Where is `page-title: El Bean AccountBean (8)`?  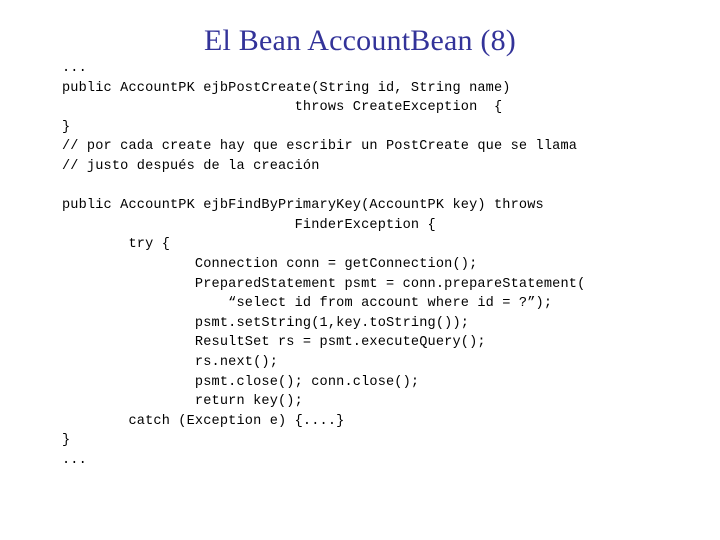 page-title: El Bean AccountBean (8) is located at coordinates (360, 40).